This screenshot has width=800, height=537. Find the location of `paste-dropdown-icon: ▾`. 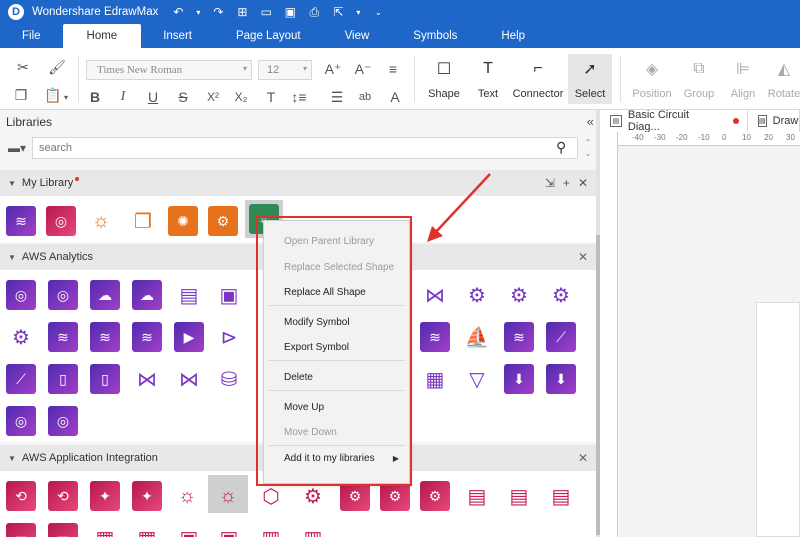

paste-dropdown-icon: ▾ is located at coordinates (66, 97).